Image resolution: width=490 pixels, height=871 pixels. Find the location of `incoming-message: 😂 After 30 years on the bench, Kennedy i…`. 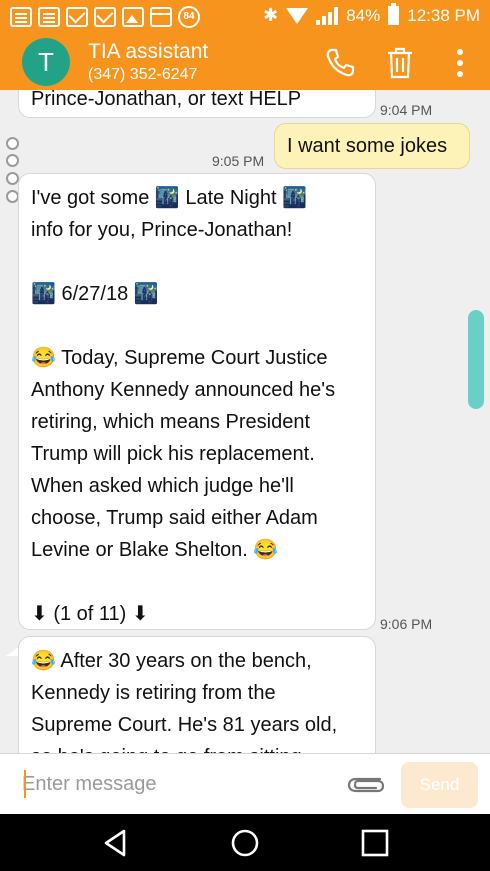

incoming-message: 😂 After 30 years on the bench, Kennedy i… is located at coordinates (197, 694).